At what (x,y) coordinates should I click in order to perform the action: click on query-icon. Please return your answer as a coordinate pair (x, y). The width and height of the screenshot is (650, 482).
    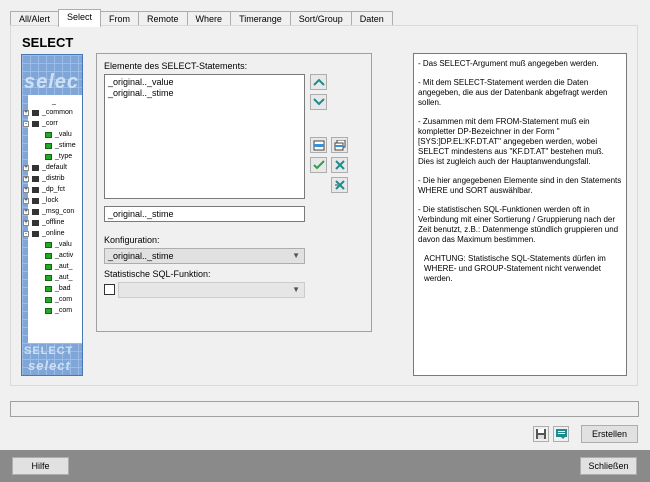
    Looking at the image, I should click on (561, 434).